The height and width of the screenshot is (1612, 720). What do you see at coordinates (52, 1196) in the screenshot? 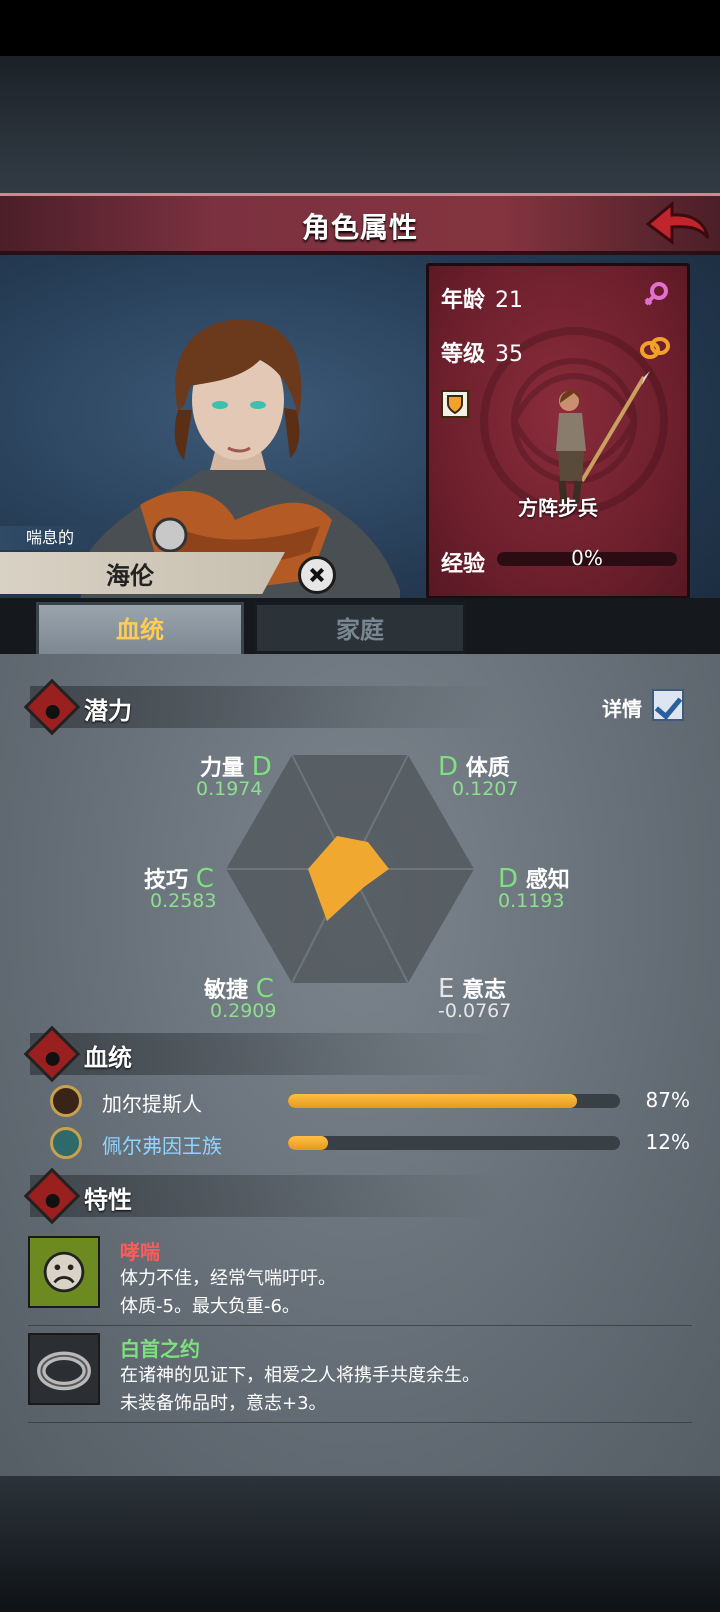
I see `flame-icon` at bounding box center [52, 1196].